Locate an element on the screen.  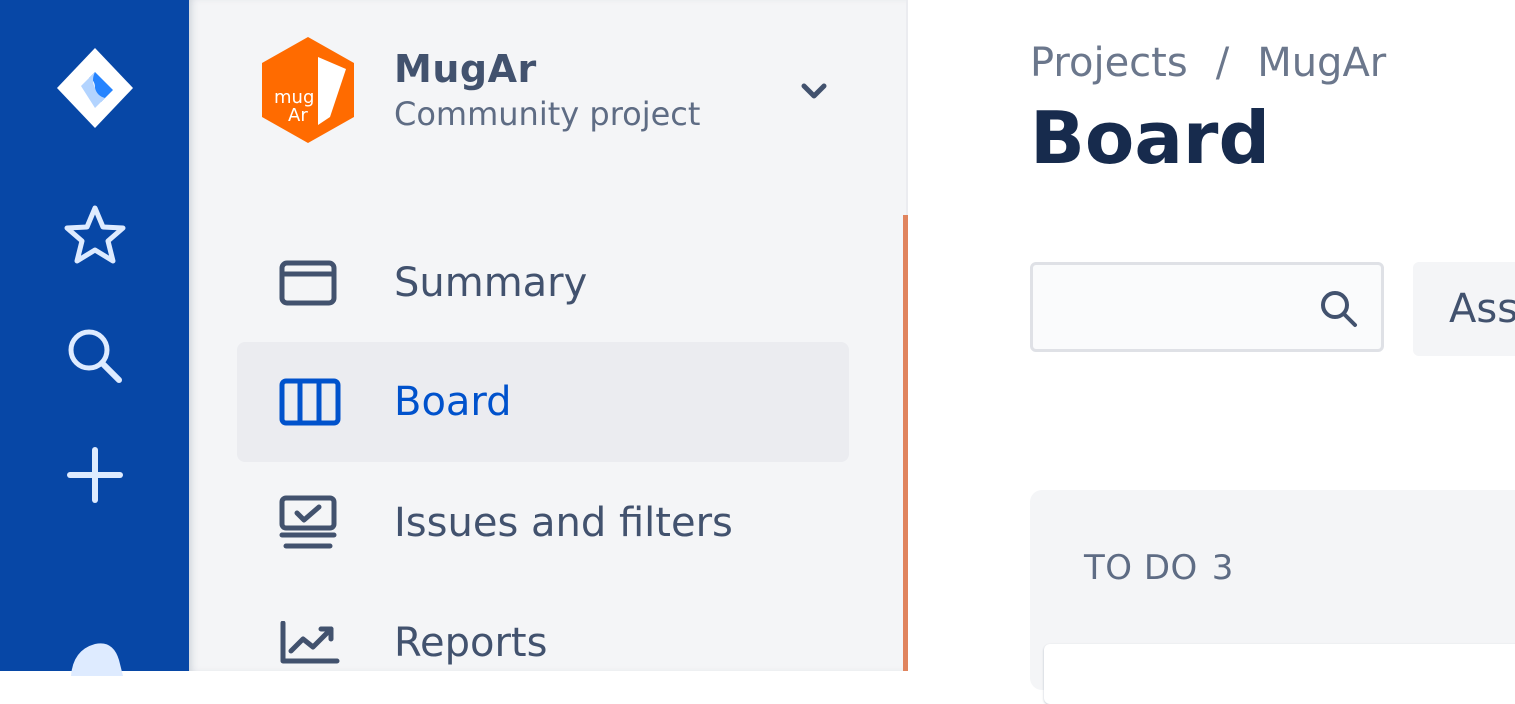
project-avatar: mug Ar is located at coordinates (308, 90).